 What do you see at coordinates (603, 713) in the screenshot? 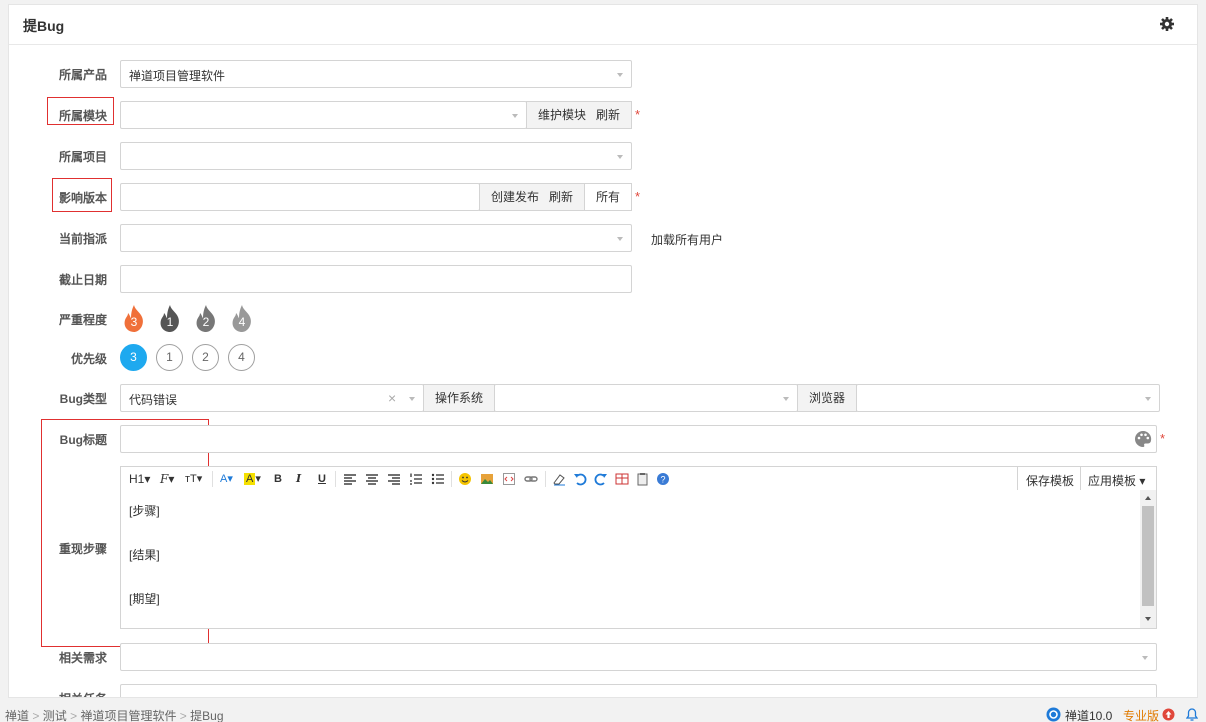
I see `status-bar: 禅道 > 测试 > 禅道项目管理软件 > 提Bug 禅道10.0 专业版` at bounding box center [603, 713].